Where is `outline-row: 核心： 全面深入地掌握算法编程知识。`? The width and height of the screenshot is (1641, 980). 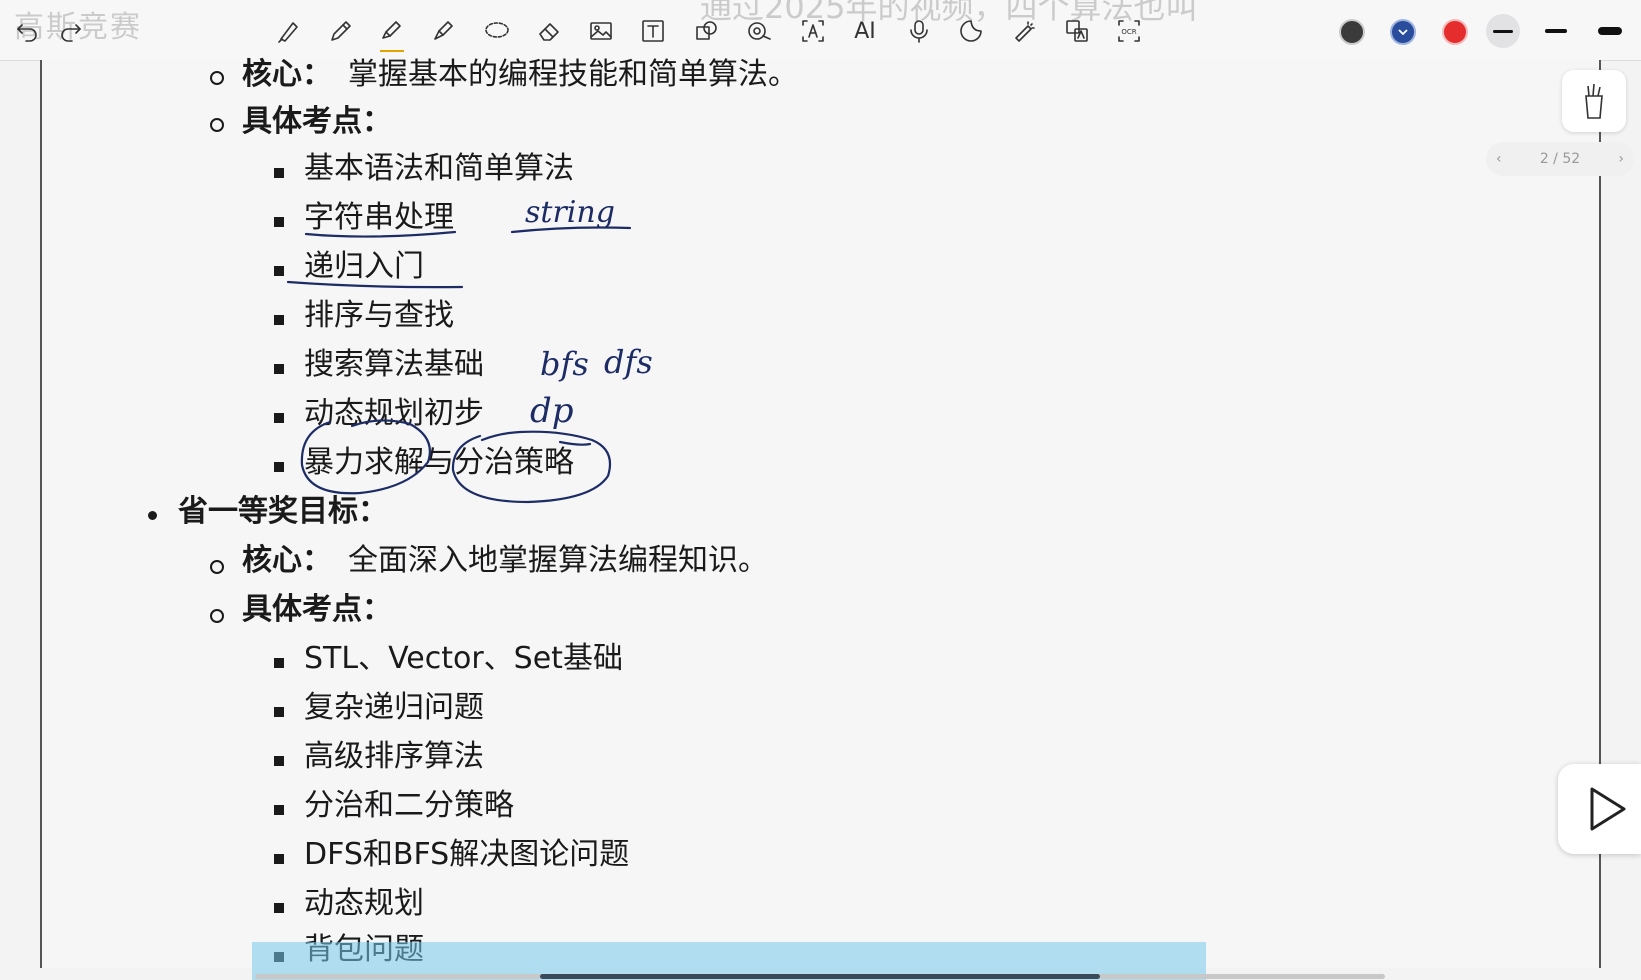
outline-row: 核心： 全面深入地掌握算法编程知识。 is located at coordinates (505, 560).